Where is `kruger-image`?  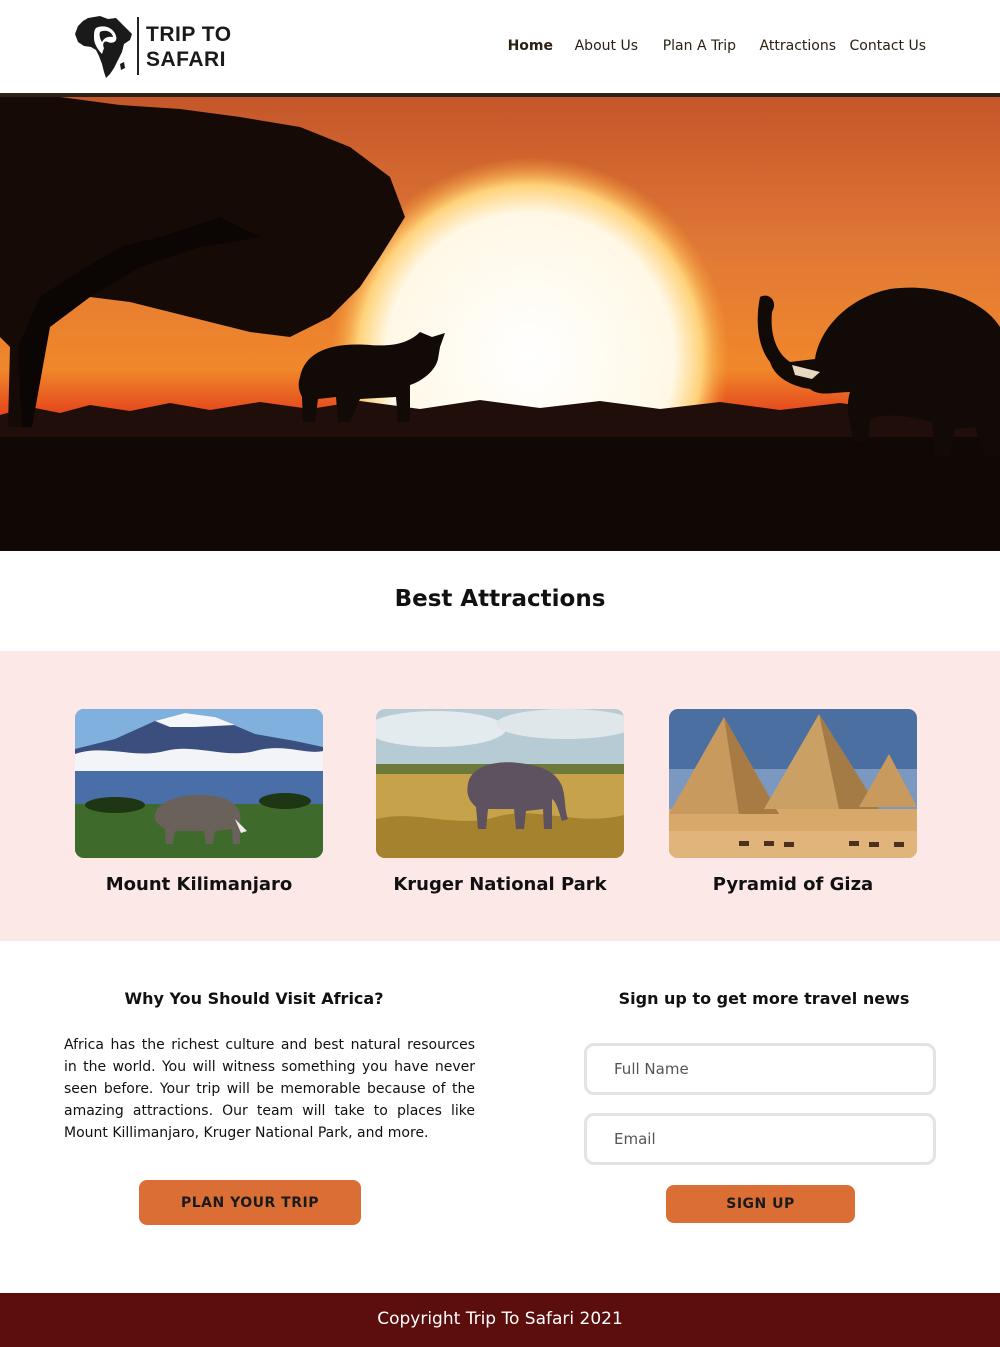
kruger-image is located at coordinates (500, 783).